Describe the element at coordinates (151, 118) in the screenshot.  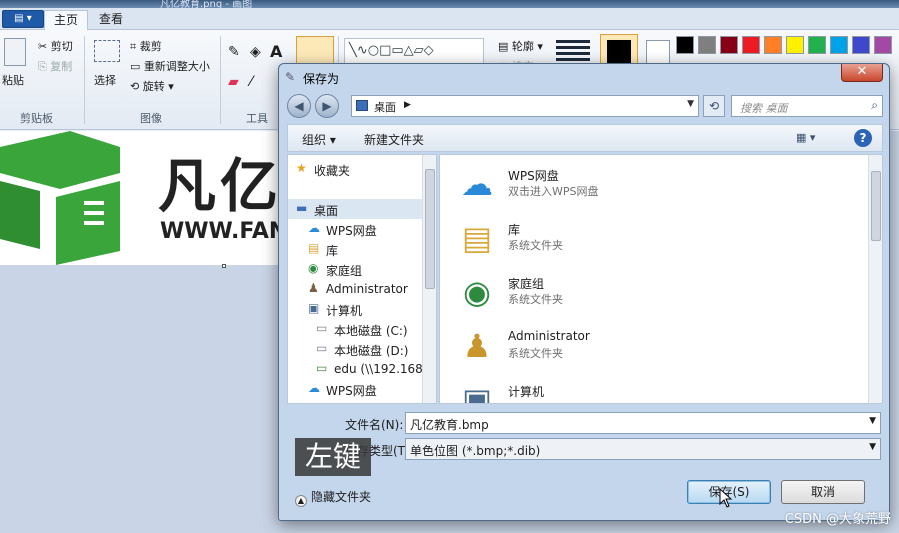
I see `image-group-label: 图像` at that location.